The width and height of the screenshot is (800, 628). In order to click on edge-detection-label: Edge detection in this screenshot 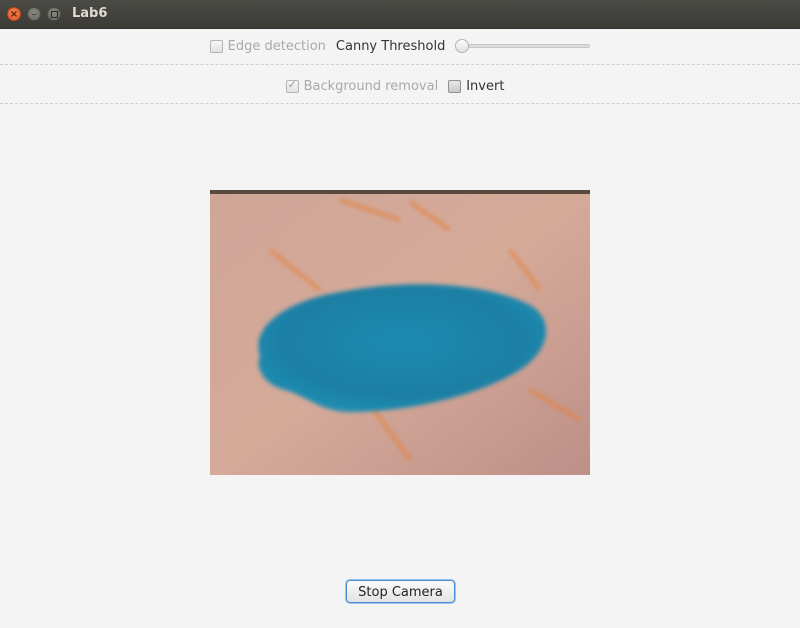, I will do `click(276, 46)`.